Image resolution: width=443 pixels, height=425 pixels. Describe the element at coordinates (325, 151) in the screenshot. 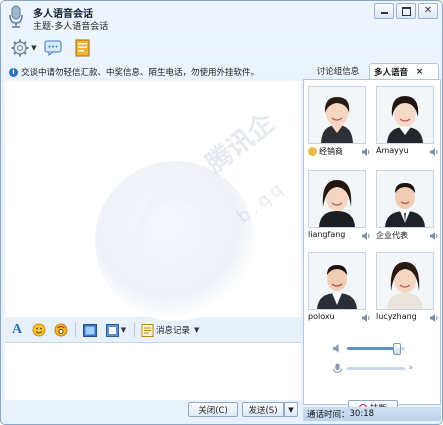

I see `member-name: 经销商` at that location.